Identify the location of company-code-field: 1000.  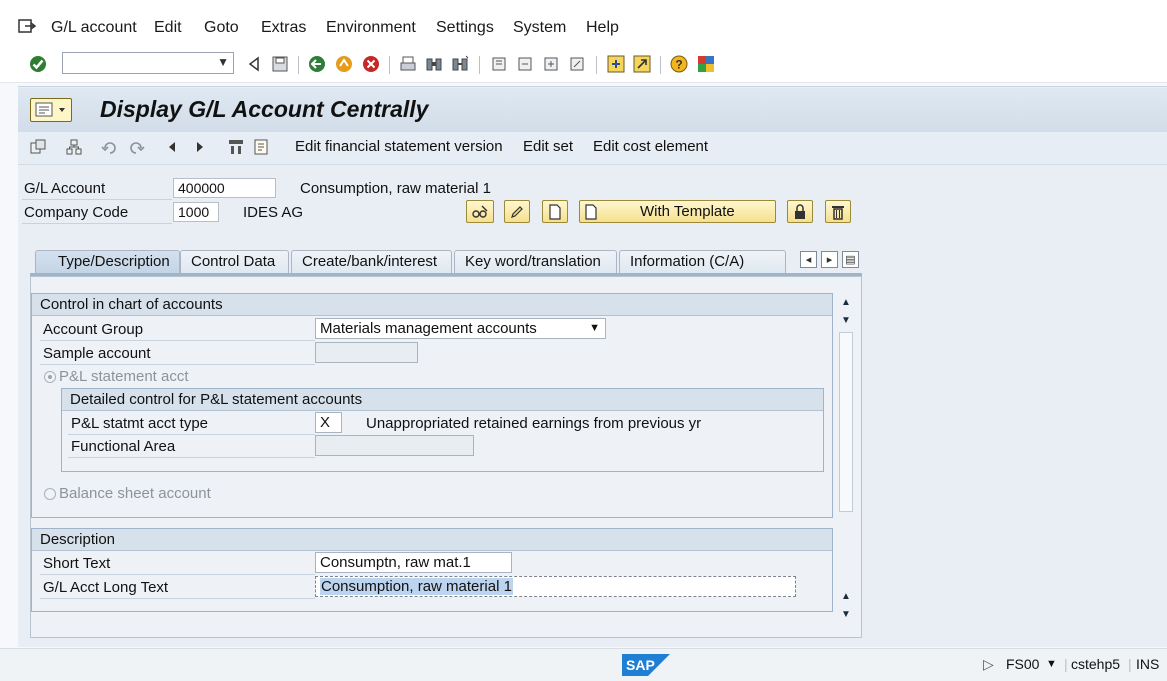
(196, 212).